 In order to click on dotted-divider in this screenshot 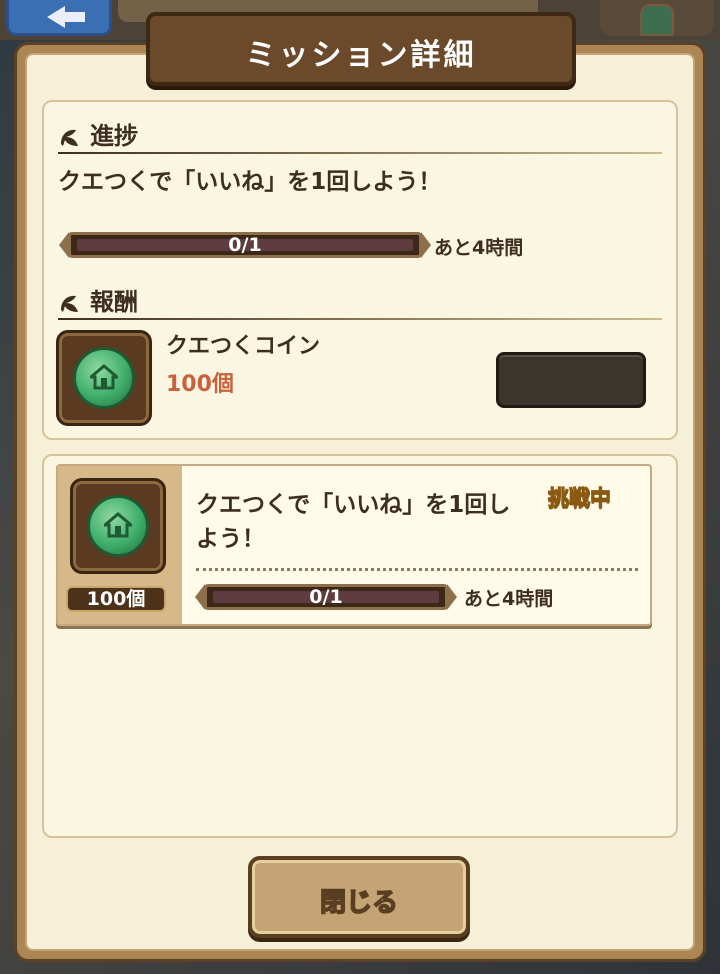, I will do `click(417, 569)`.